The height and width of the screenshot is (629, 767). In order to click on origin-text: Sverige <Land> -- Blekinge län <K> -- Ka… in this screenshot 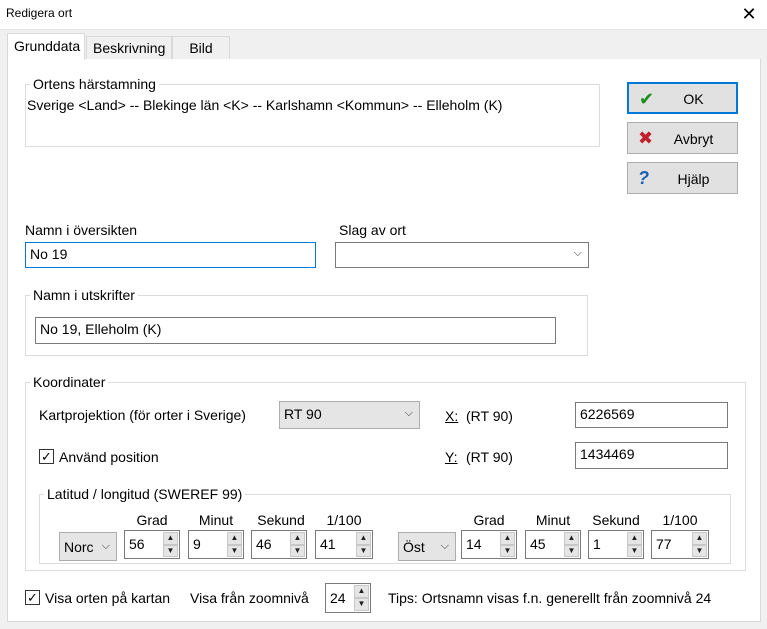, I will do `click(265, 105)`.